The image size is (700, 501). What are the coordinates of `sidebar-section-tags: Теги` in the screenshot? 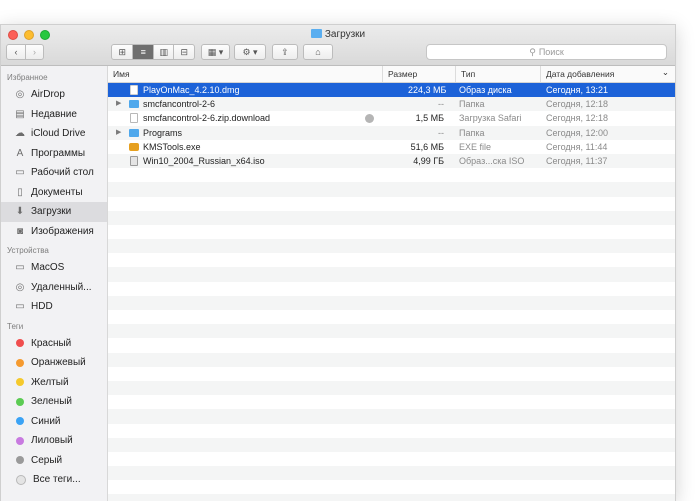 It's located at (15, 326).